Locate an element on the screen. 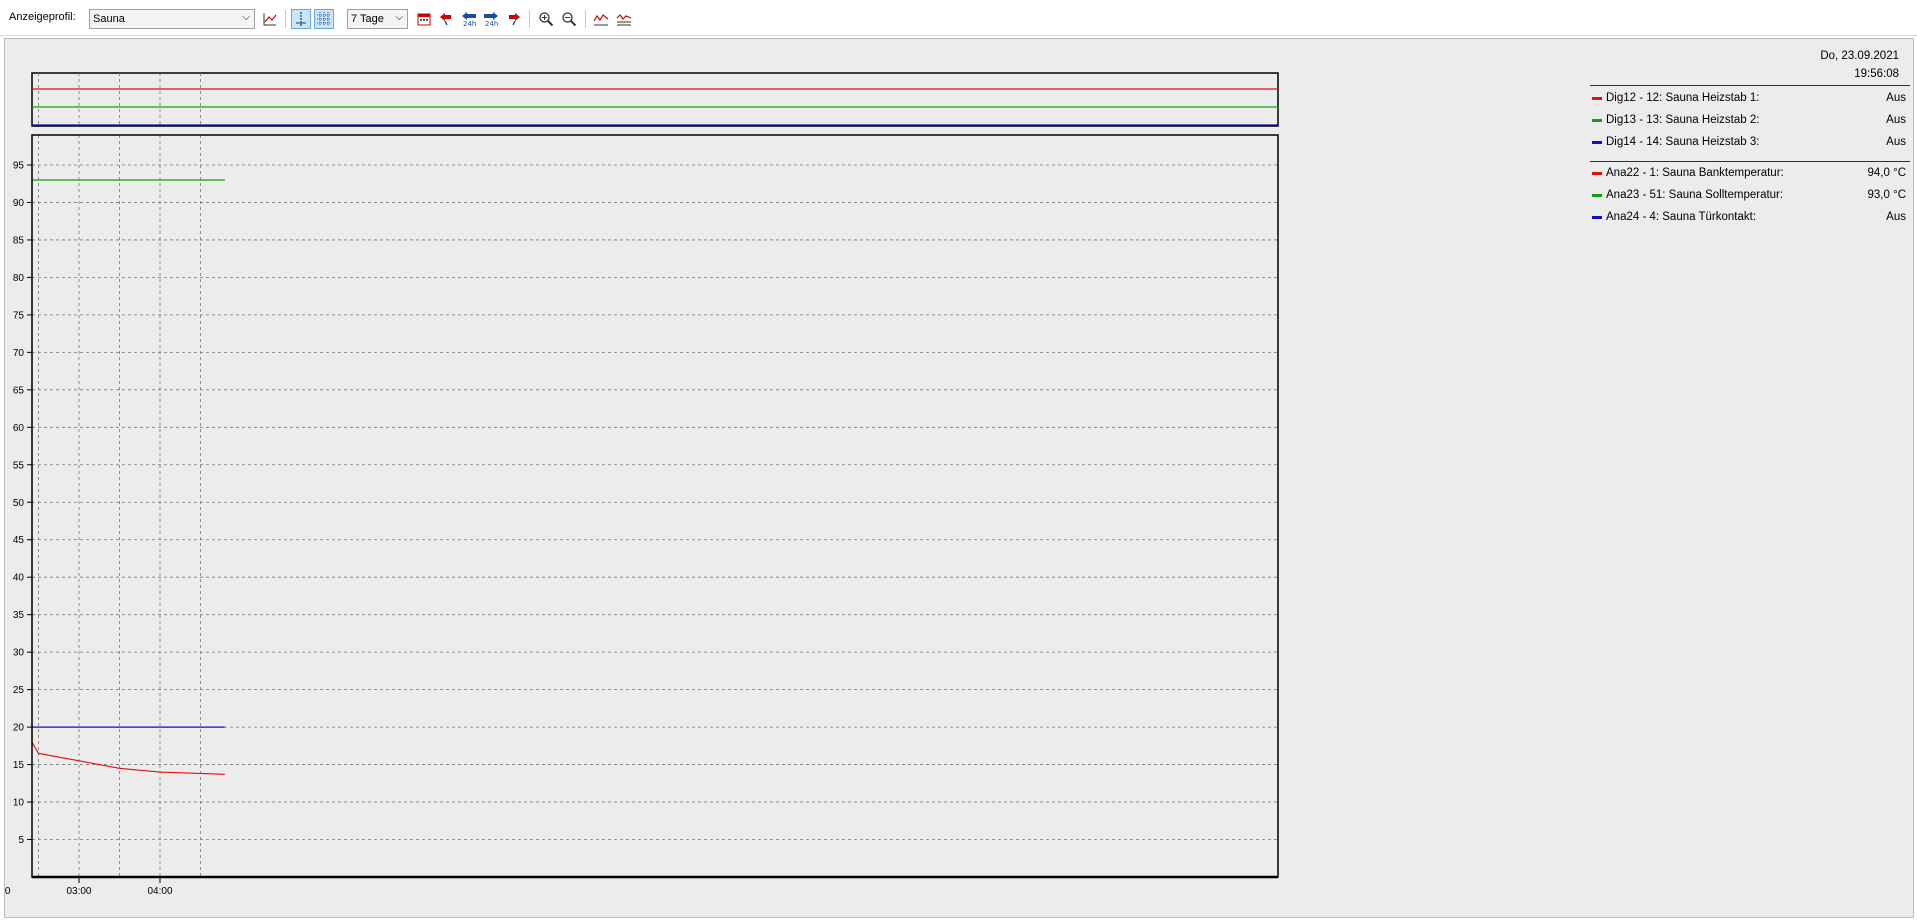 The image size is (1917, 921). y-tick-label: 75 is located at coordinates (19, 315).